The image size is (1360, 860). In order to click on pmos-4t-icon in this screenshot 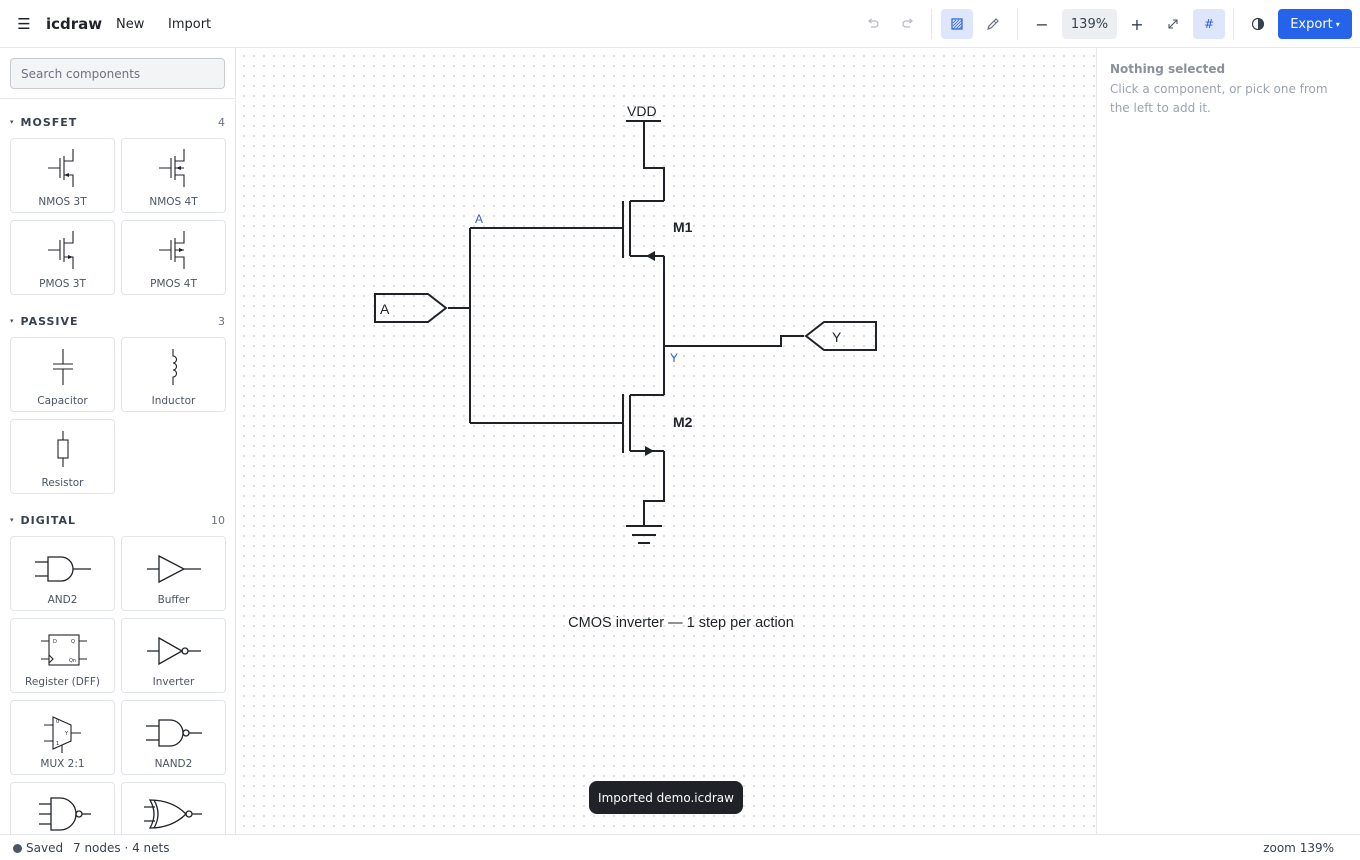, I will do `click(172, 250)`.